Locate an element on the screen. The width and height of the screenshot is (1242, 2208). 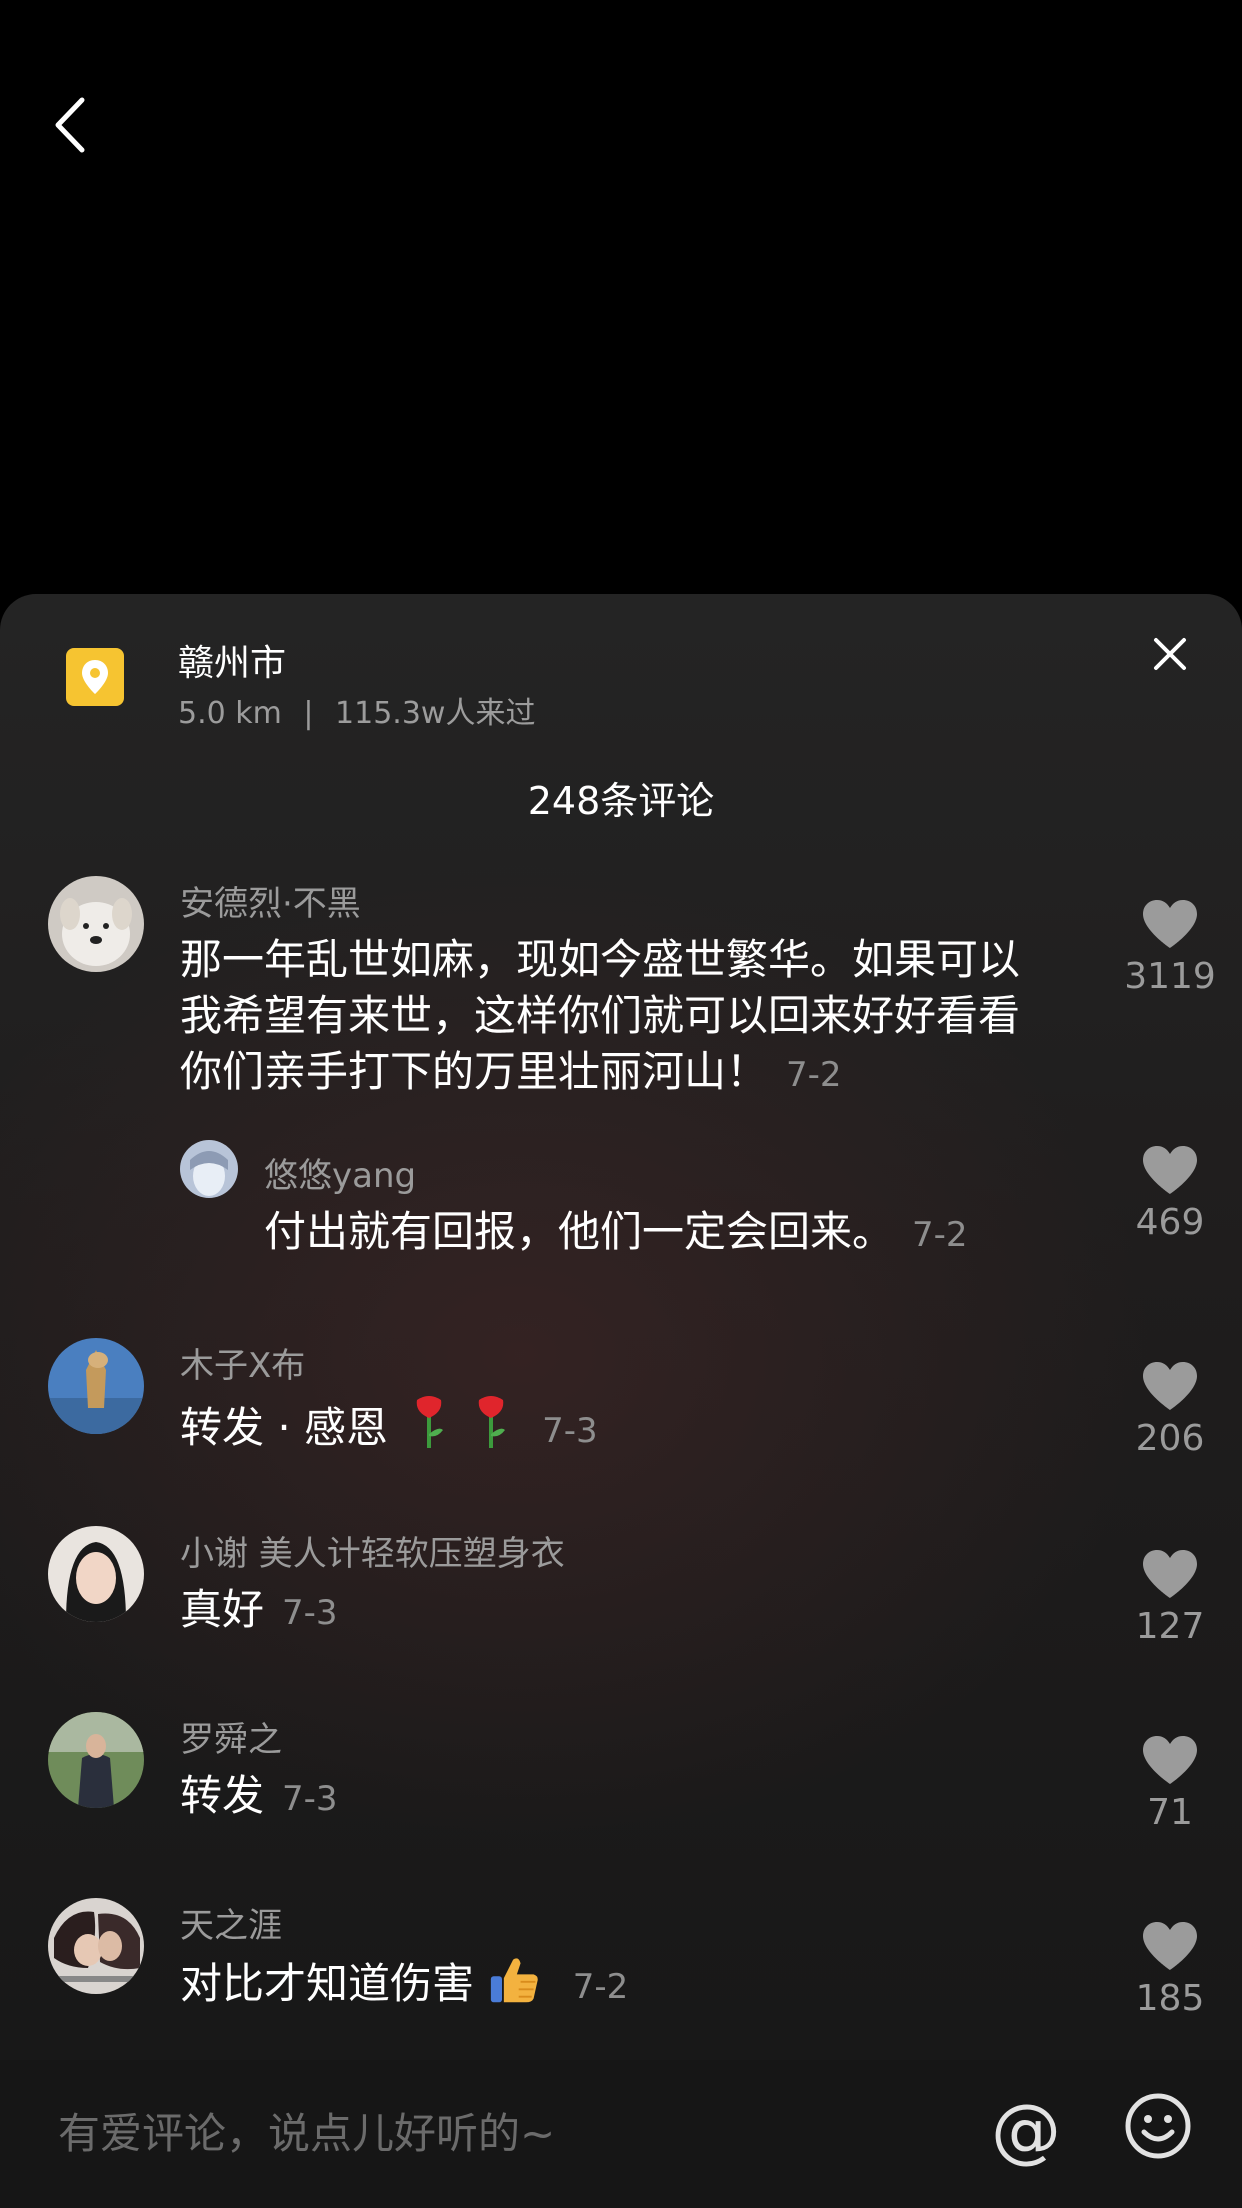
comment-text: 对比才知道伤害 7-2 is located at coordinates (404, 1987).